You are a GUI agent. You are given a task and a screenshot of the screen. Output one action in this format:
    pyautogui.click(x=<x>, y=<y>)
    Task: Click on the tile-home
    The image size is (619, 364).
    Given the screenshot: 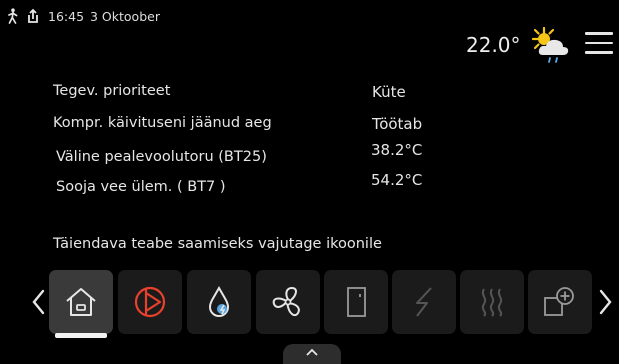 What is the action you would take?
    pyautogui.click(x=81, y=304)
    